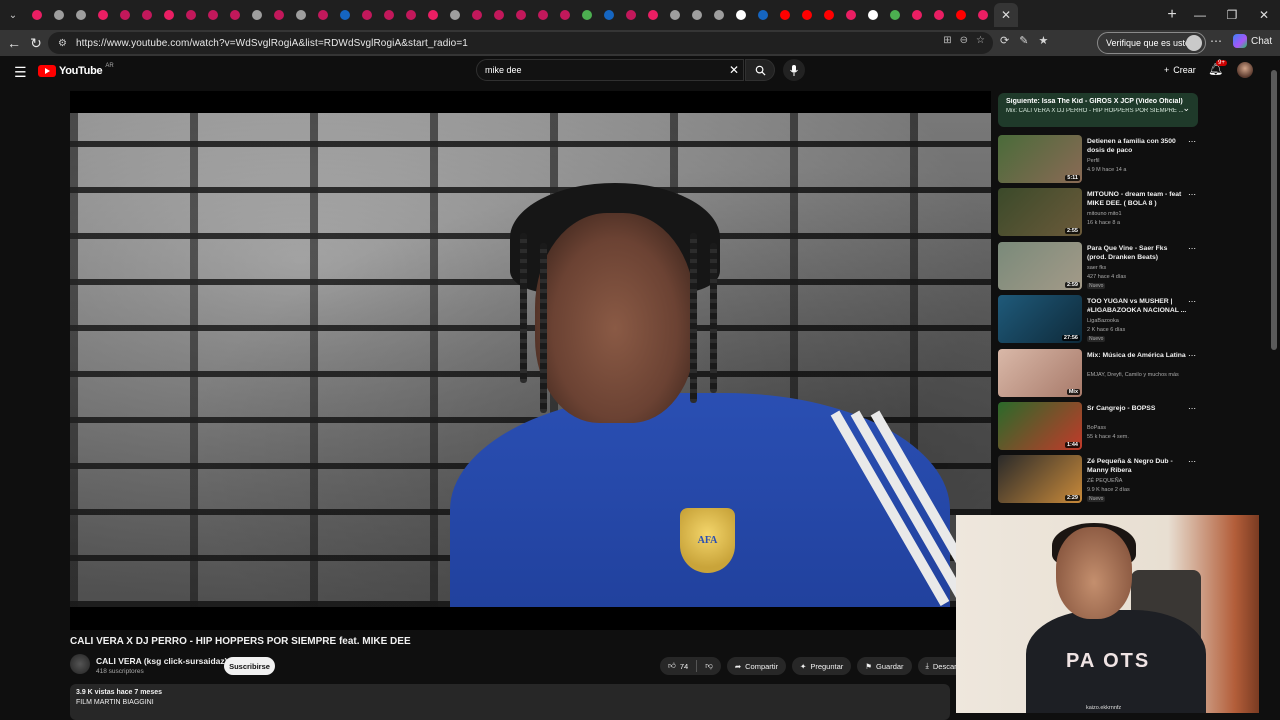 This screenshot has height=720, width=1280. What do you see at coordinates (1040, 372) in the screenshot?
I see `video-thumbnail: Mix` at bounding box center [1040, 372].